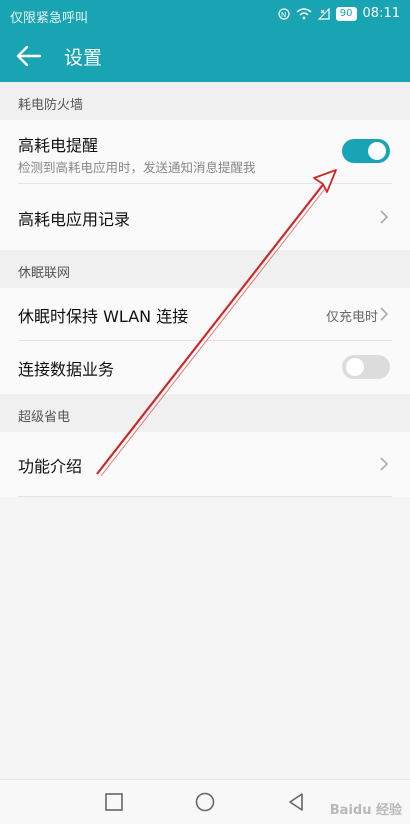 The image size is (410, 824). Describe the element at coordinates (346, 13) in the screenshot. I see `battery-icon: 90` at that location.